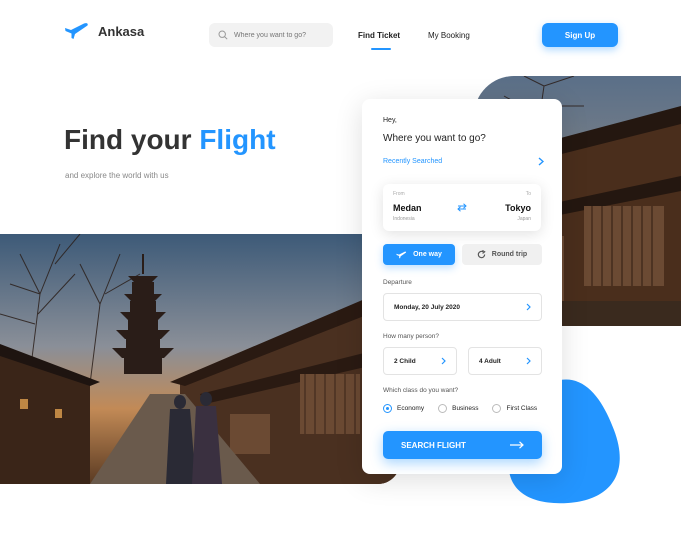 Image resolution: width=681 pixels, height=560 pixels. What do you see at coordinates (490, 361) in the screenshot?
I see `adult-count-value: 4 Adult` at bounding box center [490, 361].